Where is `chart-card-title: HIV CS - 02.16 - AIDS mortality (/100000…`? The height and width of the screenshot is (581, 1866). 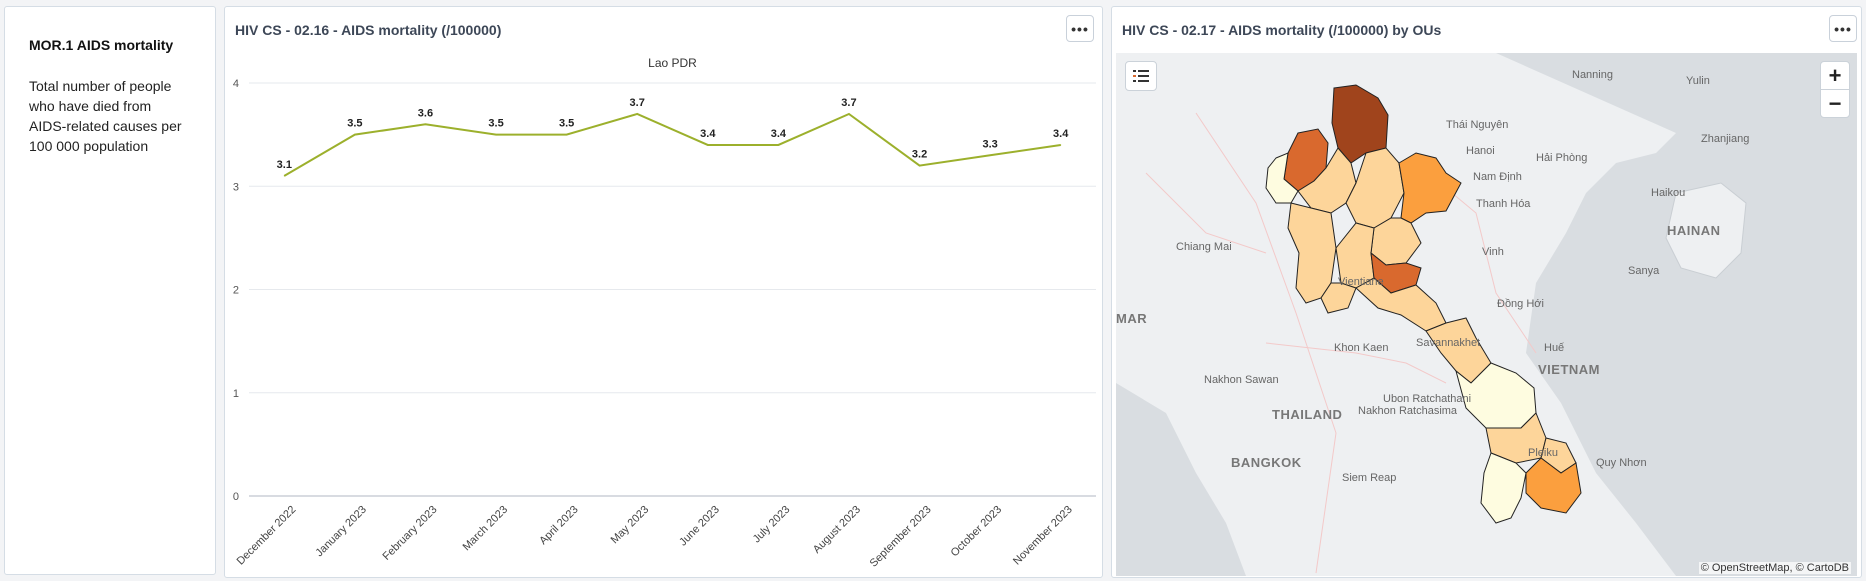
chart-card-title: HIV CS - 02.16 - AIDS mortality (/100000… is located at coordinates (368, 30).